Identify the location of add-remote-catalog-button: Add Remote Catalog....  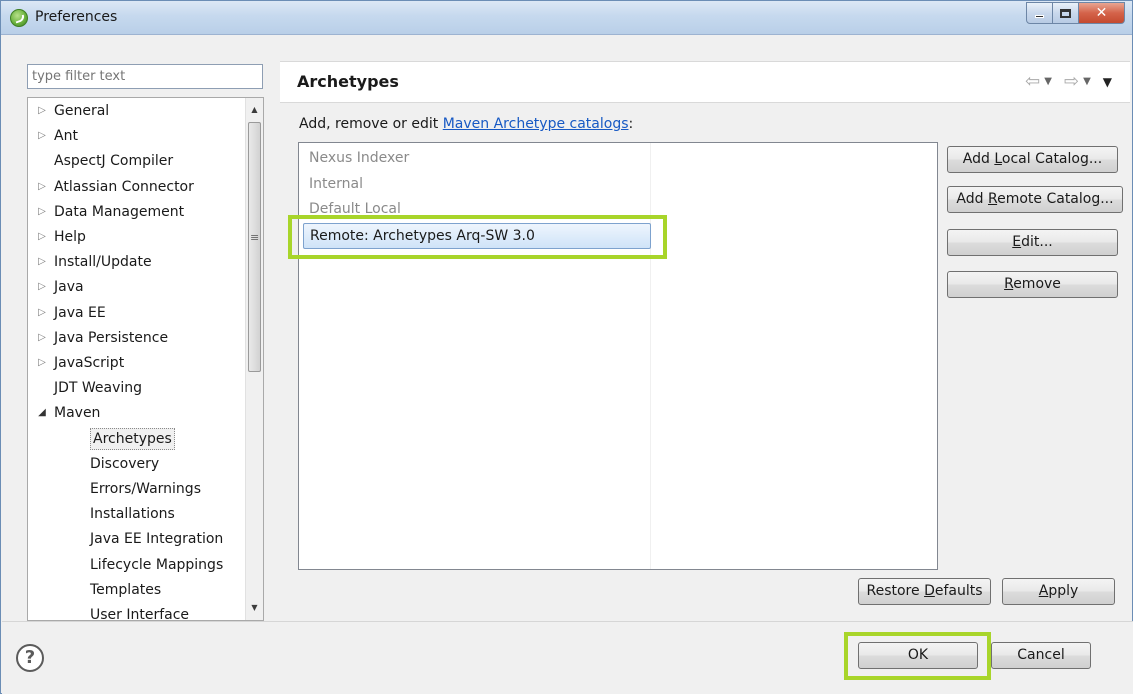
(1035, 199).